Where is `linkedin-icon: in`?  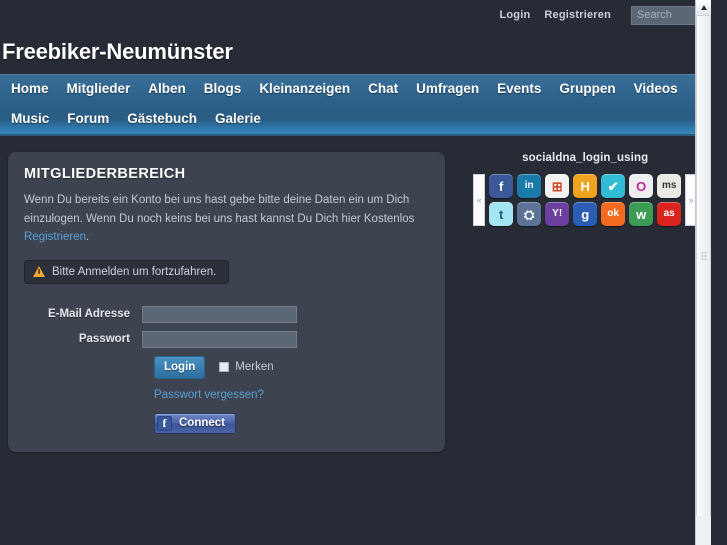 linkedin-icon: in is located at coordinates (529, 186).